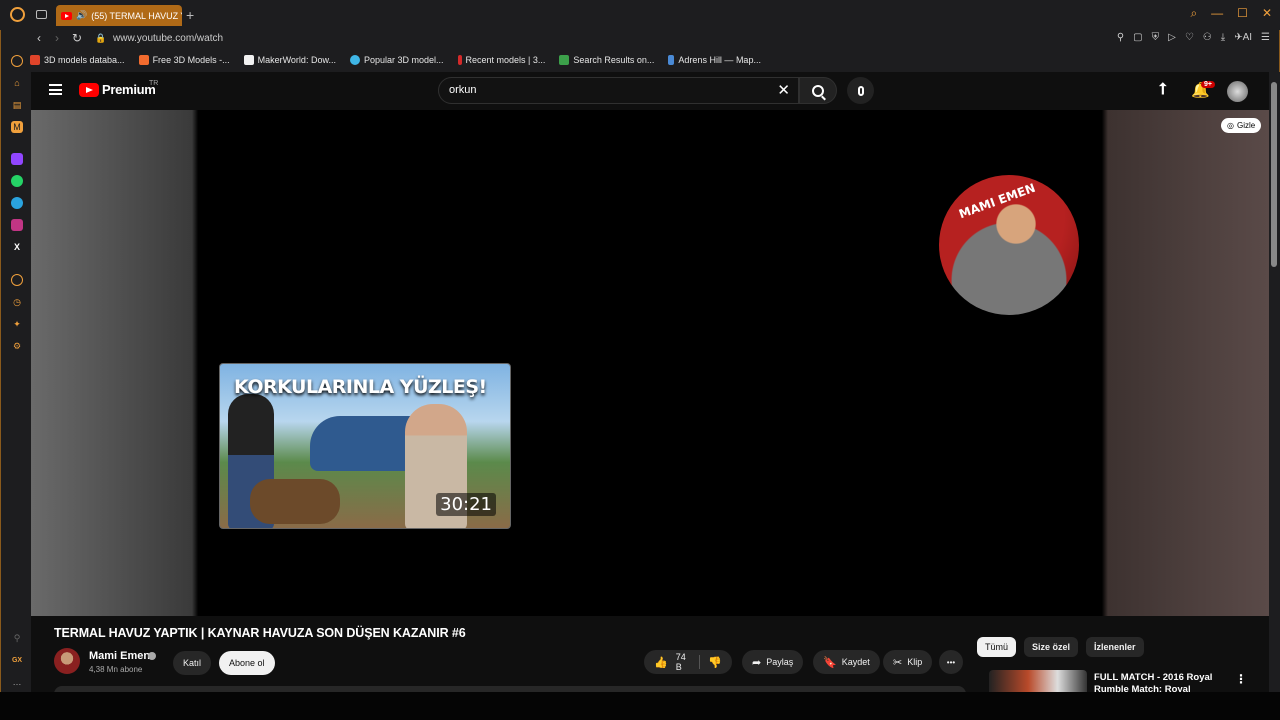  Describe the element at coordinates (846, 662) in the screenshot. I see `save-button: 🔖 Kaydet` at that location.